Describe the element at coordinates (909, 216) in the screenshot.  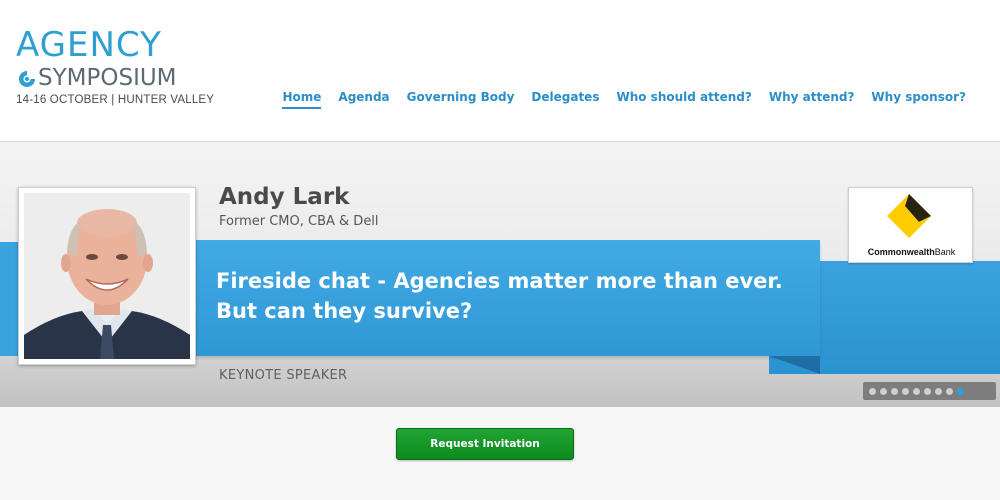
I see `commonwealth-bank-logo-icon` at that location.